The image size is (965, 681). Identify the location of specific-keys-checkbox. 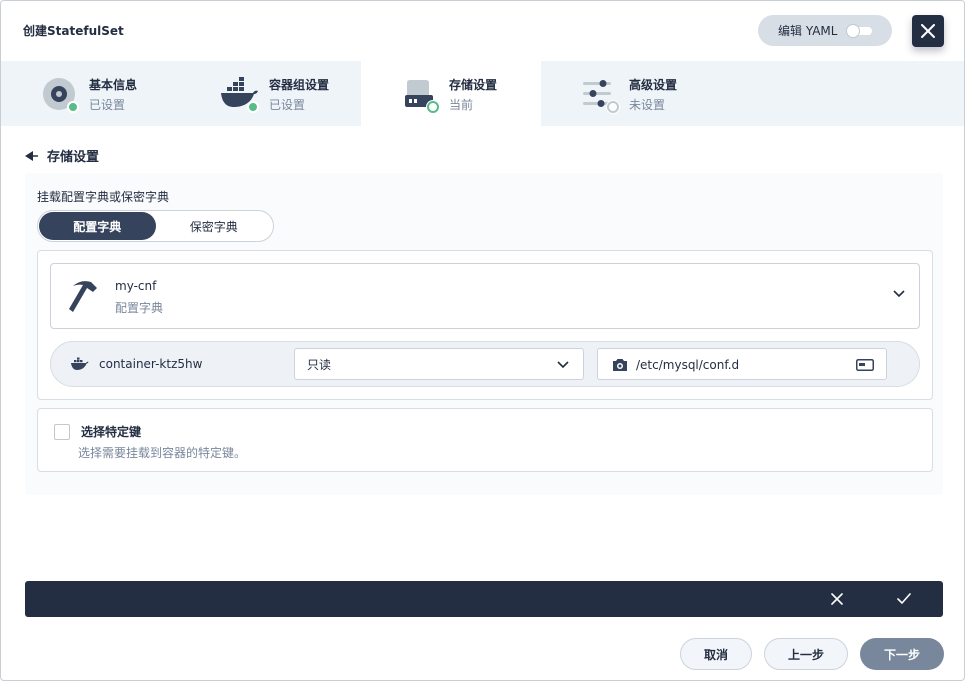
(62, 432).